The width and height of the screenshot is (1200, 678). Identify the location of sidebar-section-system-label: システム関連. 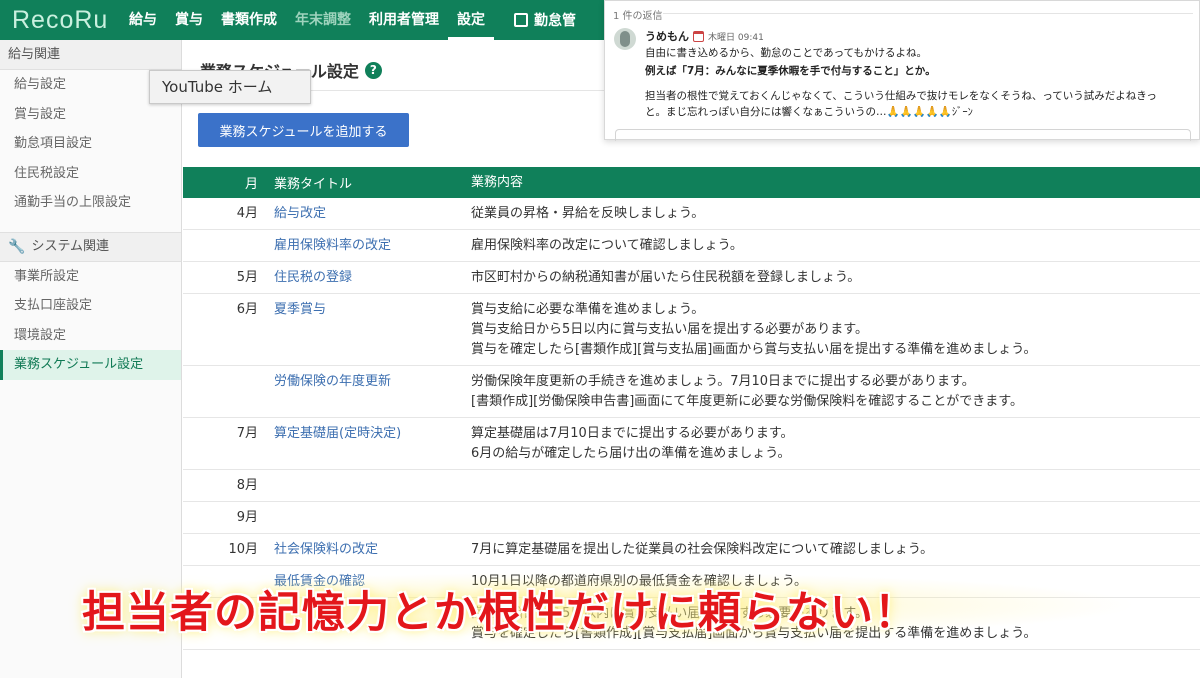
(70, 246).